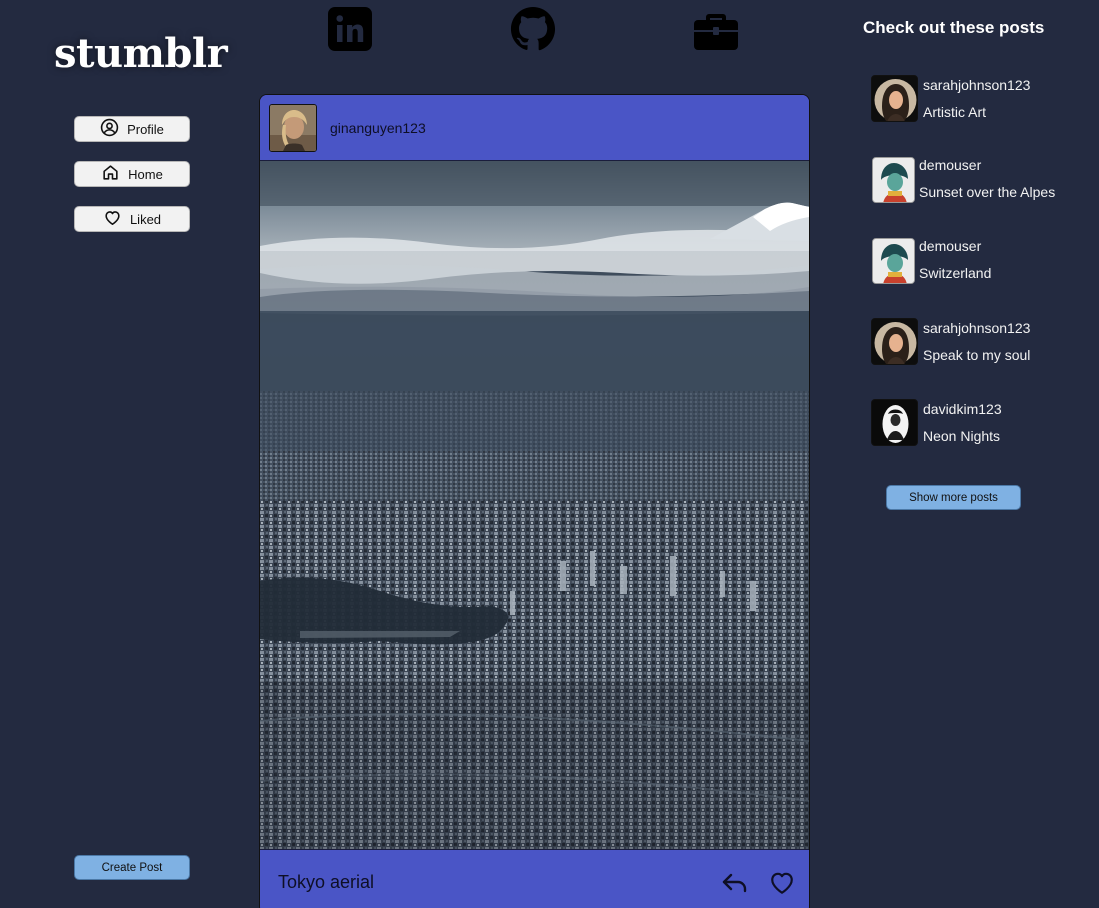 The image size is (1099, 908). I want to click on suggested-post-user: davidkim123, so click(962, 409).